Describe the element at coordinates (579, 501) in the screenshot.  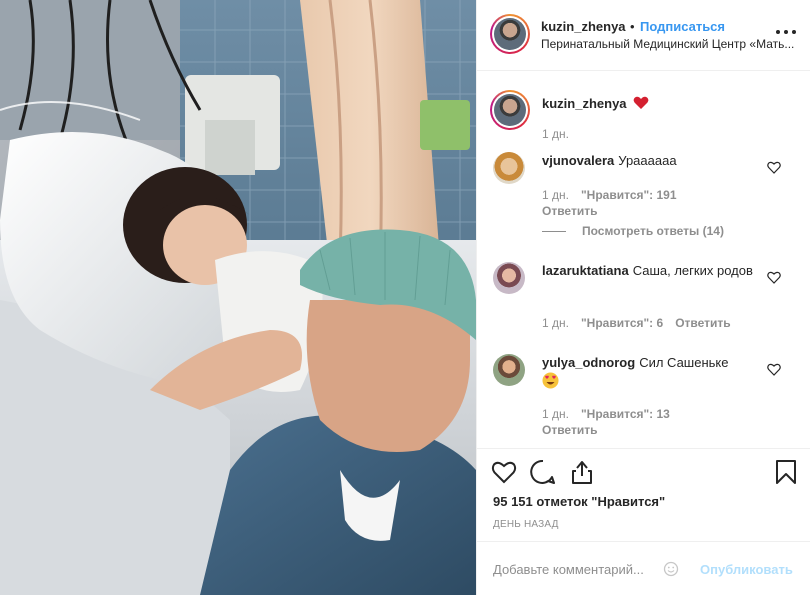
I see `likes-count: 95 151 отметок "Нравится"` at that location.